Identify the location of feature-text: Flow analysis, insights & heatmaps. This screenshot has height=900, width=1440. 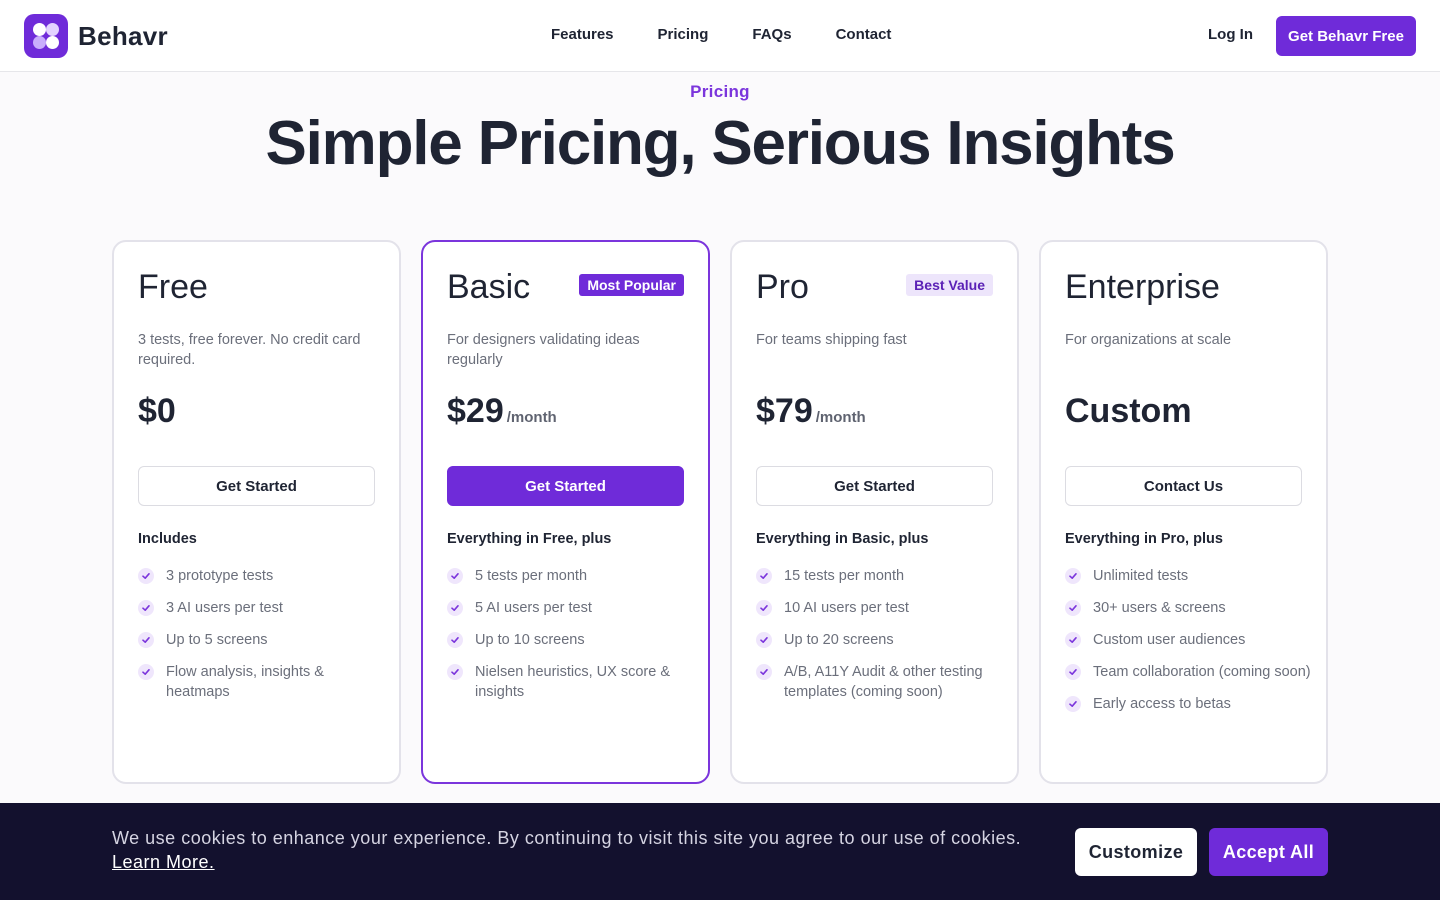
(245, 682).